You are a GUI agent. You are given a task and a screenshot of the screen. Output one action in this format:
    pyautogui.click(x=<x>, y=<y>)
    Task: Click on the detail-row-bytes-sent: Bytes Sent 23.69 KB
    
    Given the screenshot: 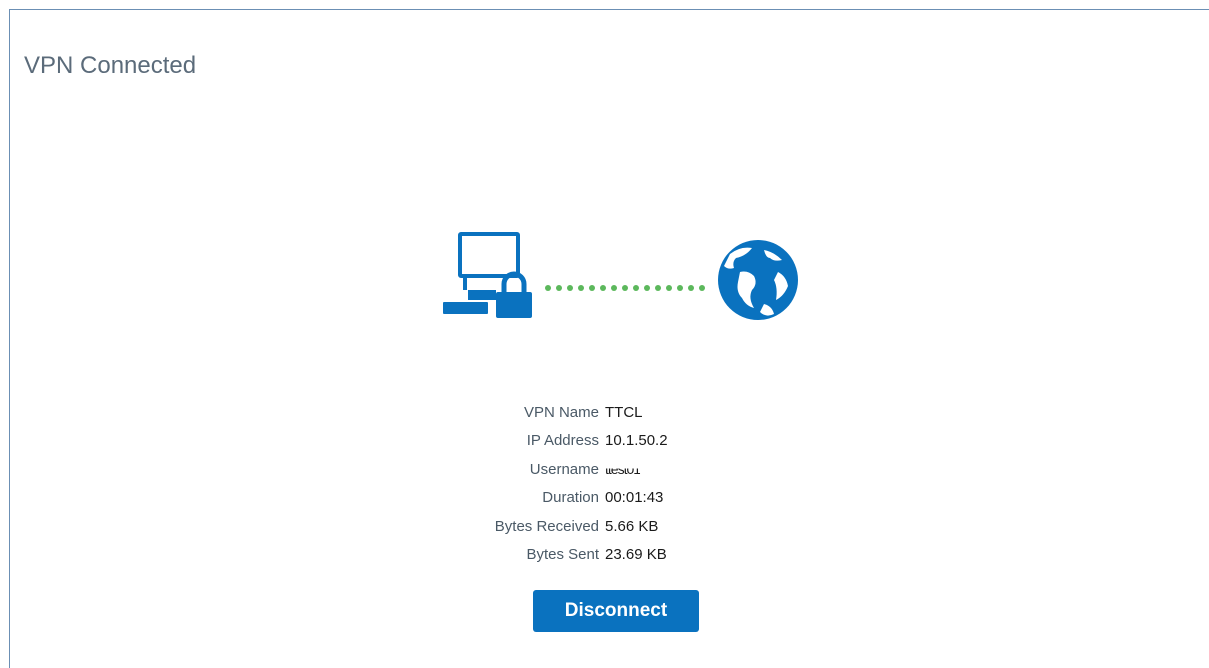 What is the action you would take?
    pyautogui.click(x=630, y=555)
    